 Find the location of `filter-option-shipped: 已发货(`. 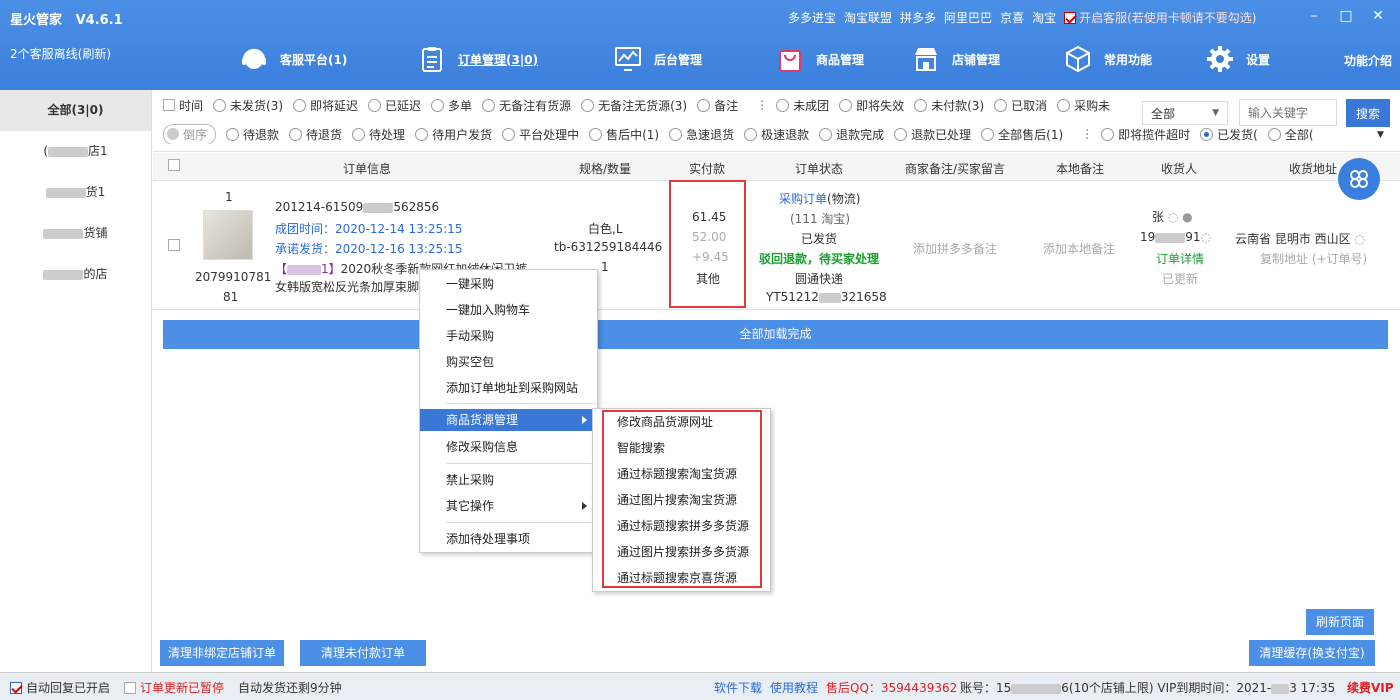

filter-option-shipped: 已发货( is located at coordinates (1229, 134).